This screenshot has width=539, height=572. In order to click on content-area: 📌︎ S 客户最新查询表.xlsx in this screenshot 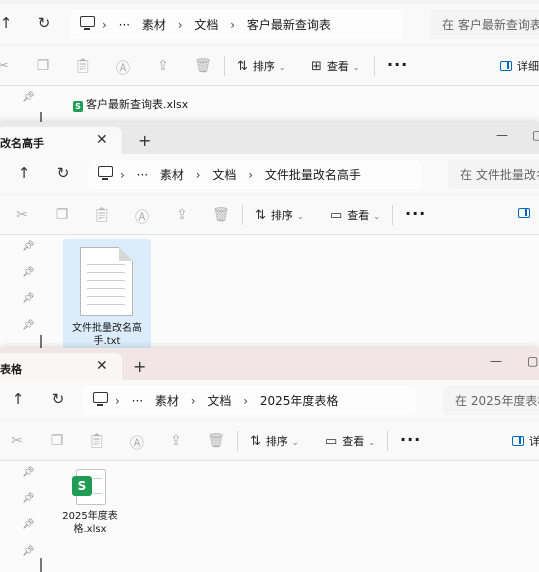, I will do `click(269, 106)`.